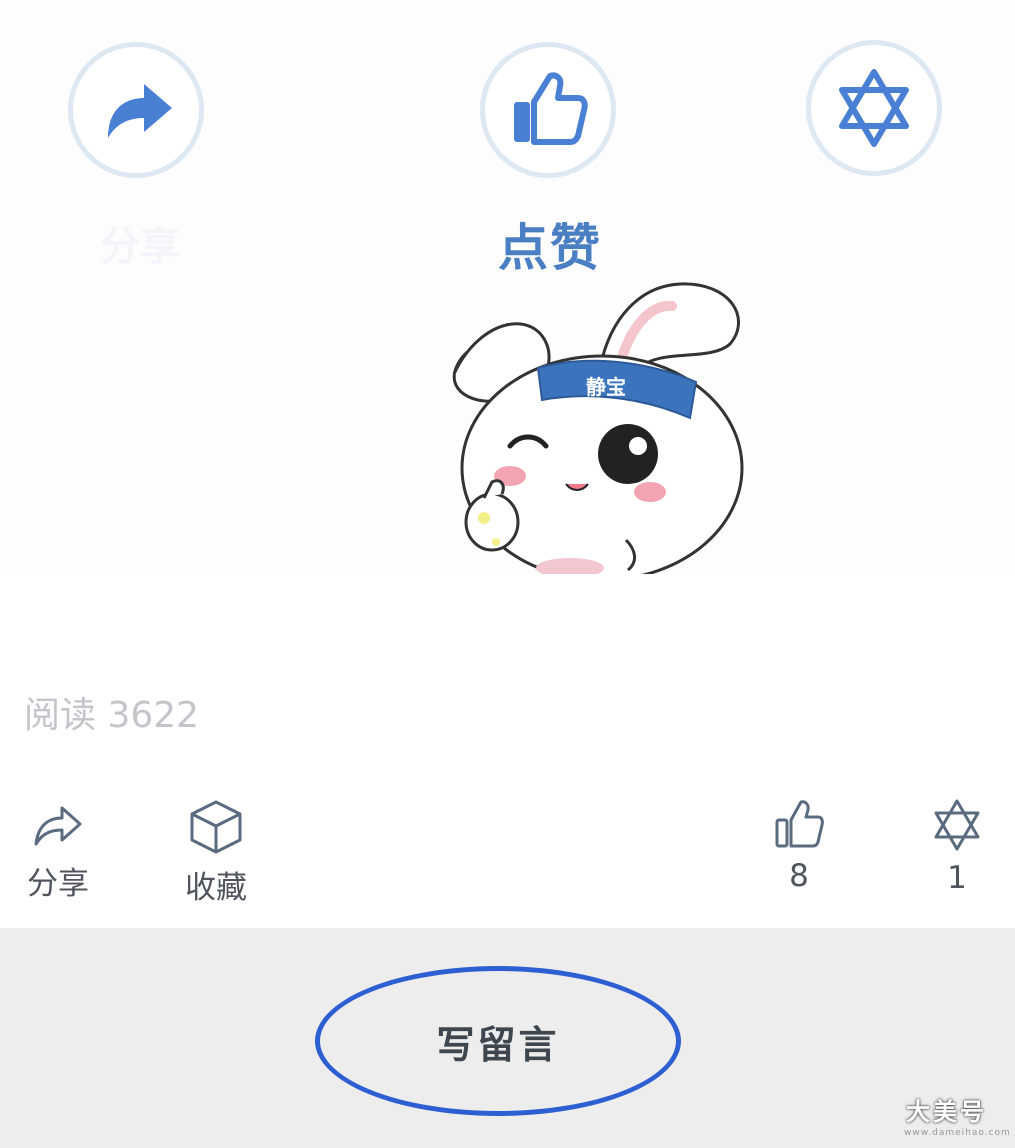 The height and width of the screenshot is (1148, 1015). I want to click on banner-share-button, so click(136, 110).